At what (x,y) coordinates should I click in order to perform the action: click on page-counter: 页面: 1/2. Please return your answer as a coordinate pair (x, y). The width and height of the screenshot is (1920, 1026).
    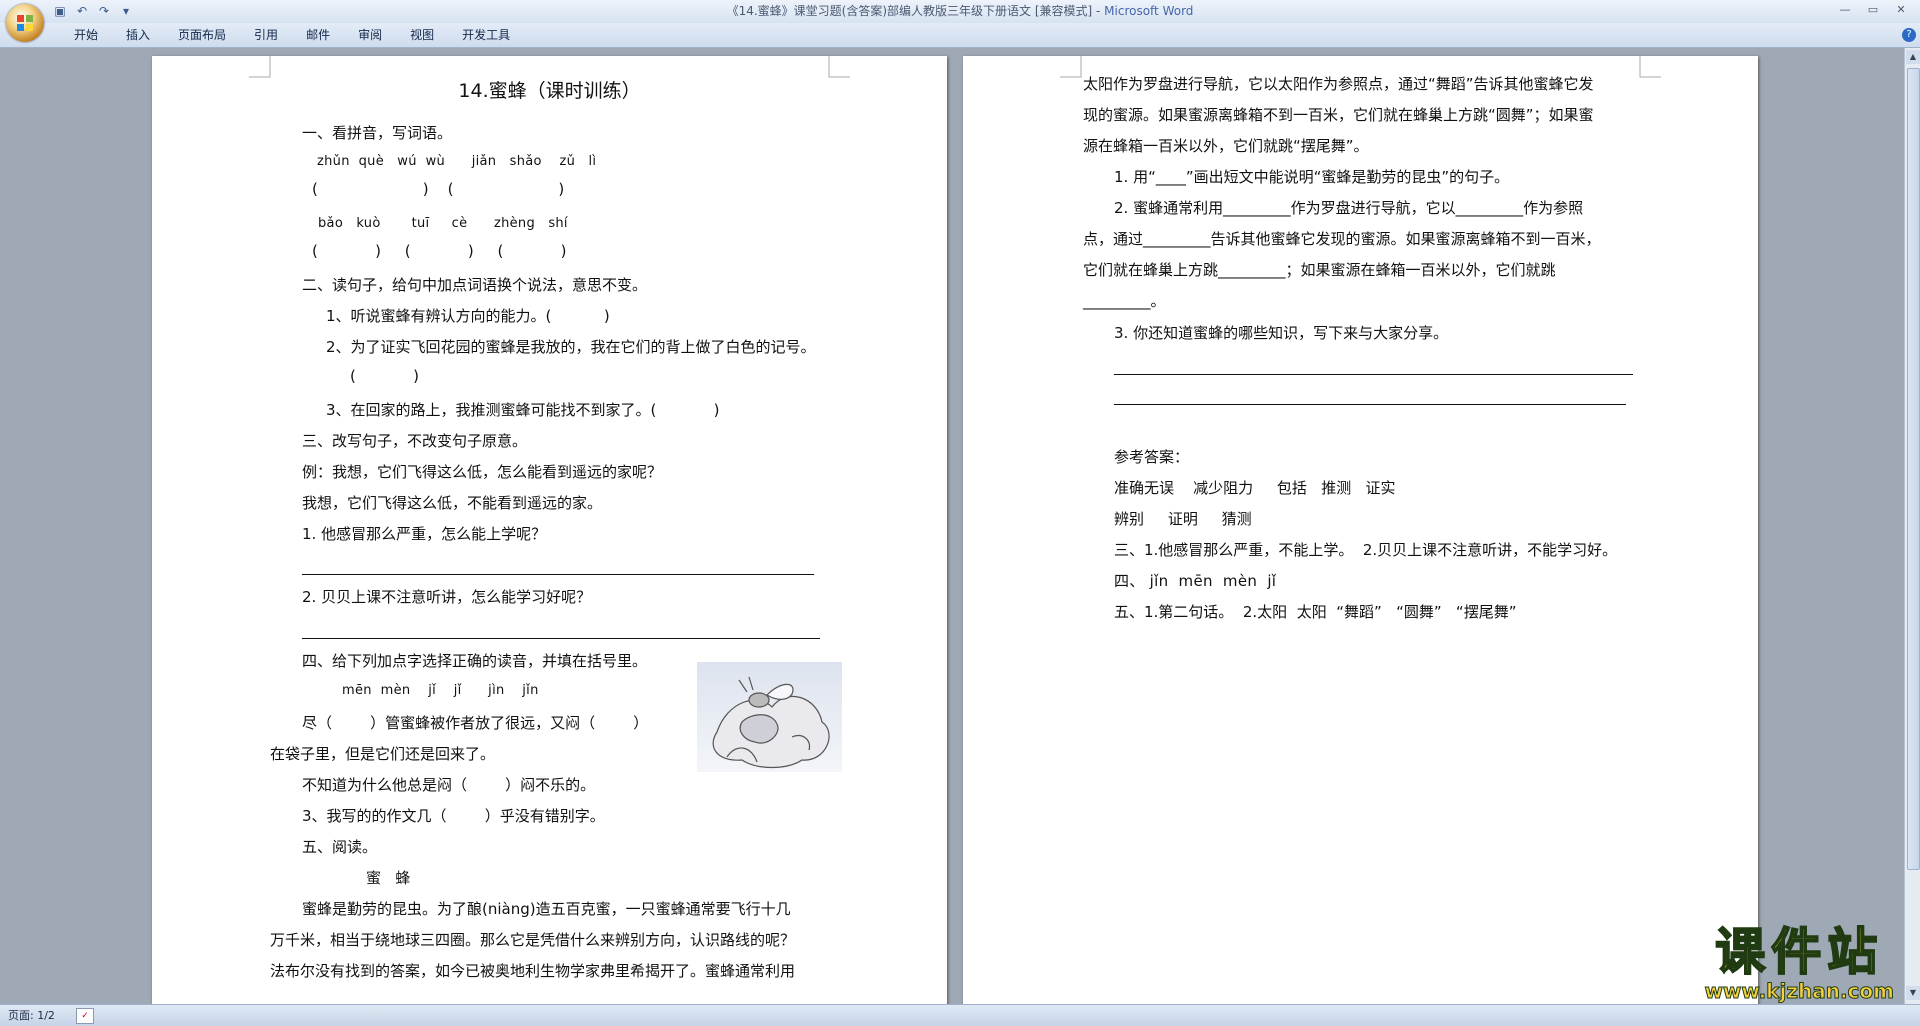
    Looking at the image, I should click on (31, 1015).